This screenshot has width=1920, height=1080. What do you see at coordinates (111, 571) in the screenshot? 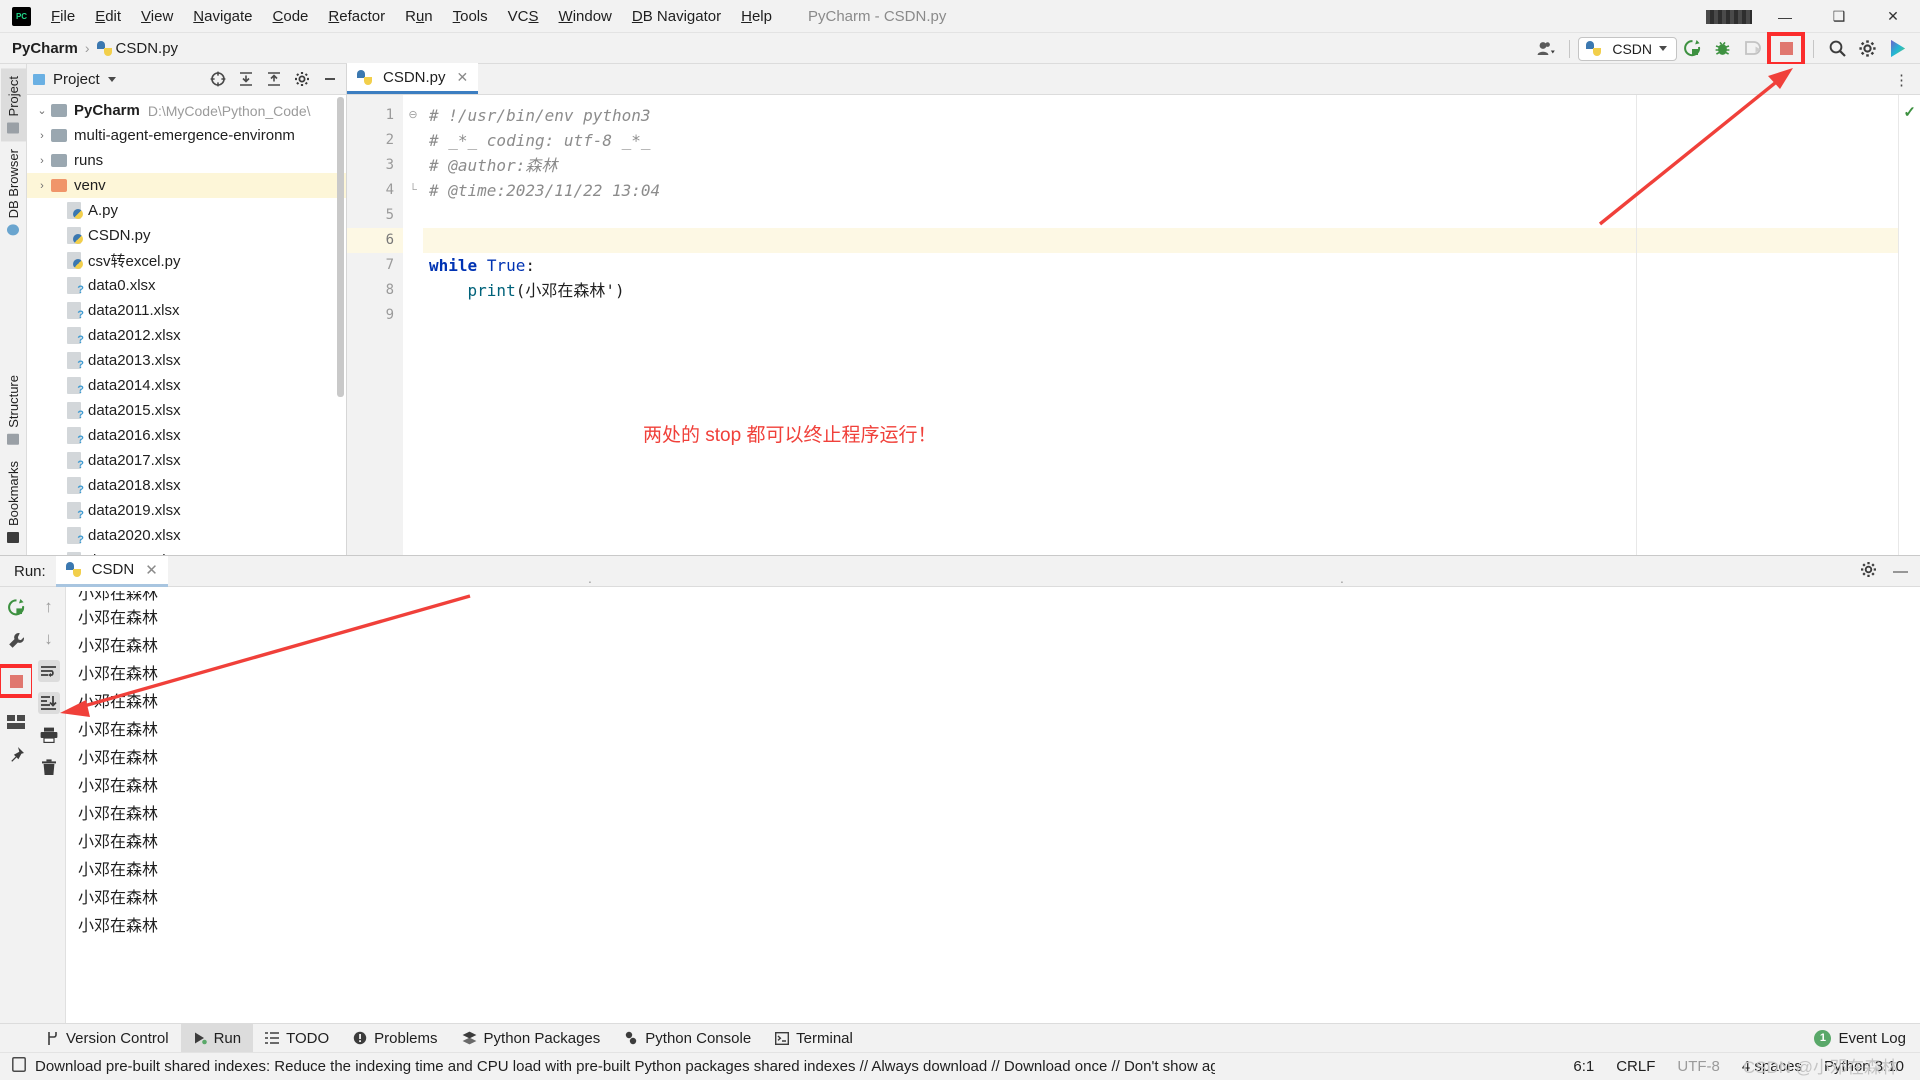
I see `run-tab-csdn: CSDN ✕` at bounding box center [111, 571].